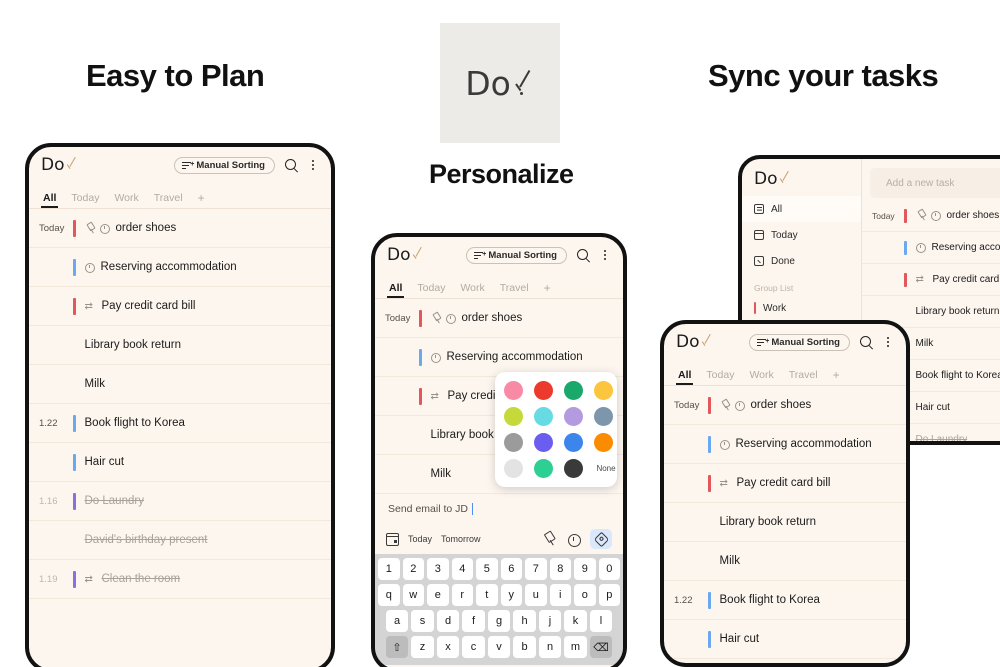 This screenshot has width=1000, height=667. I want to click on alarm-icon, so click(573, 539).